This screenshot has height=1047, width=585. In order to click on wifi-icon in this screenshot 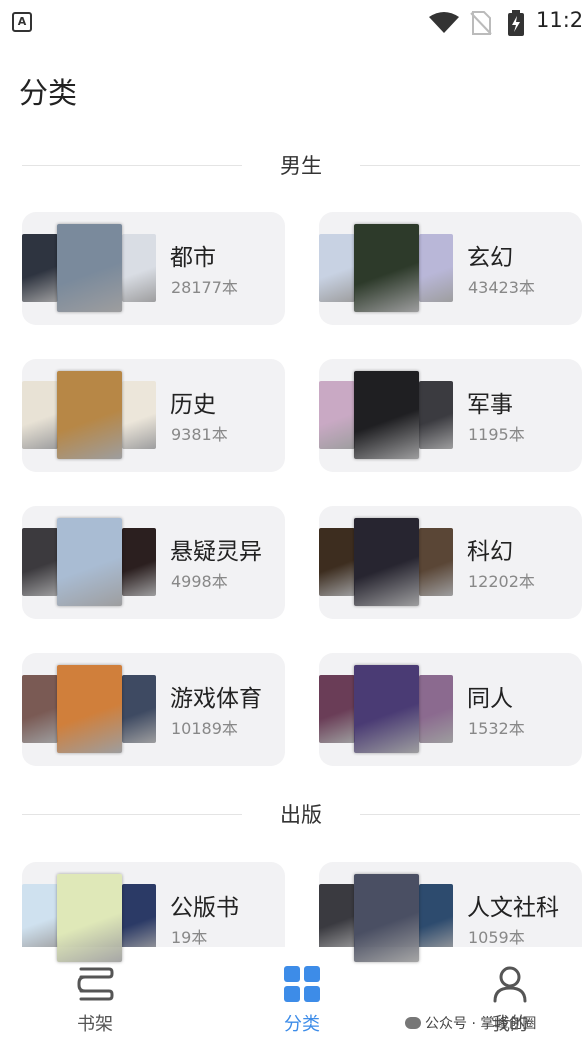, I will do `click(444, 22)`.